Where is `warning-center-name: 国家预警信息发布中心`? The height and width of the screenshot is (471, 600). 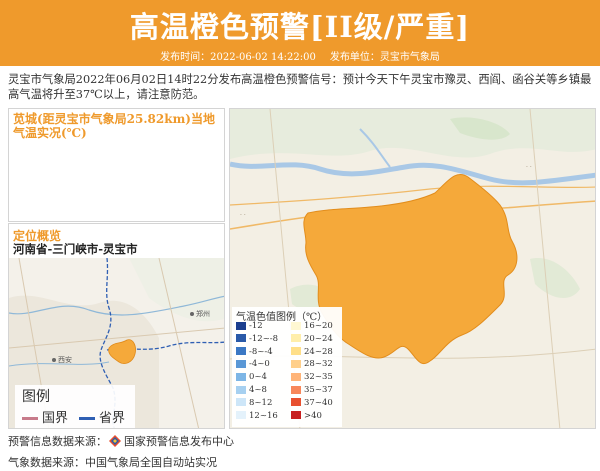
warning-center-name: 国家预警信息发布中心 is located at coordinates (179, 441).